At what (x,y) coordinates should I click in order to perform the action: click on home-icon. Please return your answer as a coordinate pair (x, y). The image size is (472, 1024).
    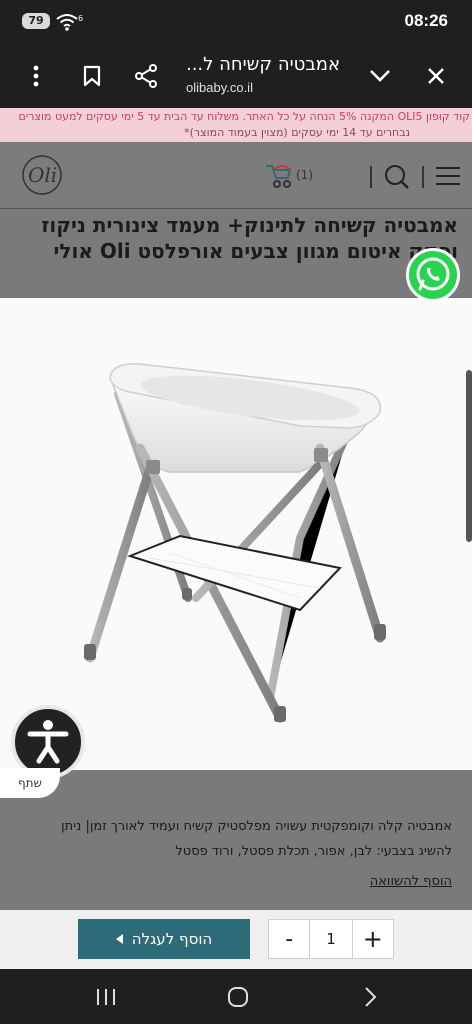
    Looking at the image, I should click on (238, 997).